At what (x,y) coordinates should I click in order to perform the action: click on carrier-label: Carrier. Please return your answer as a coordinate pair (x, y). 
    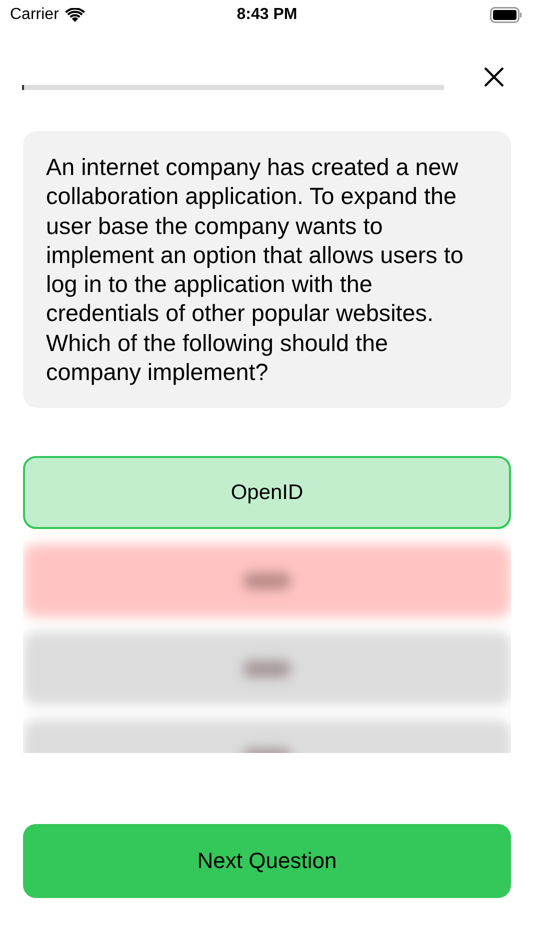
    Looking at the image, I should click on (34, 15).